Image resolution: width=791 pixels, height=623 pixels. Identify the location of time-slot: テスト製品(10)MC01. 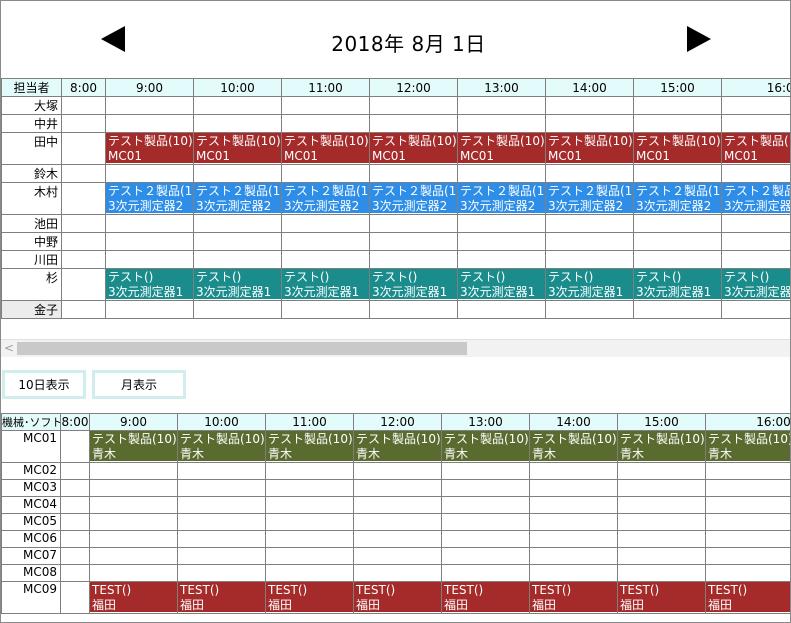
(589, 148).